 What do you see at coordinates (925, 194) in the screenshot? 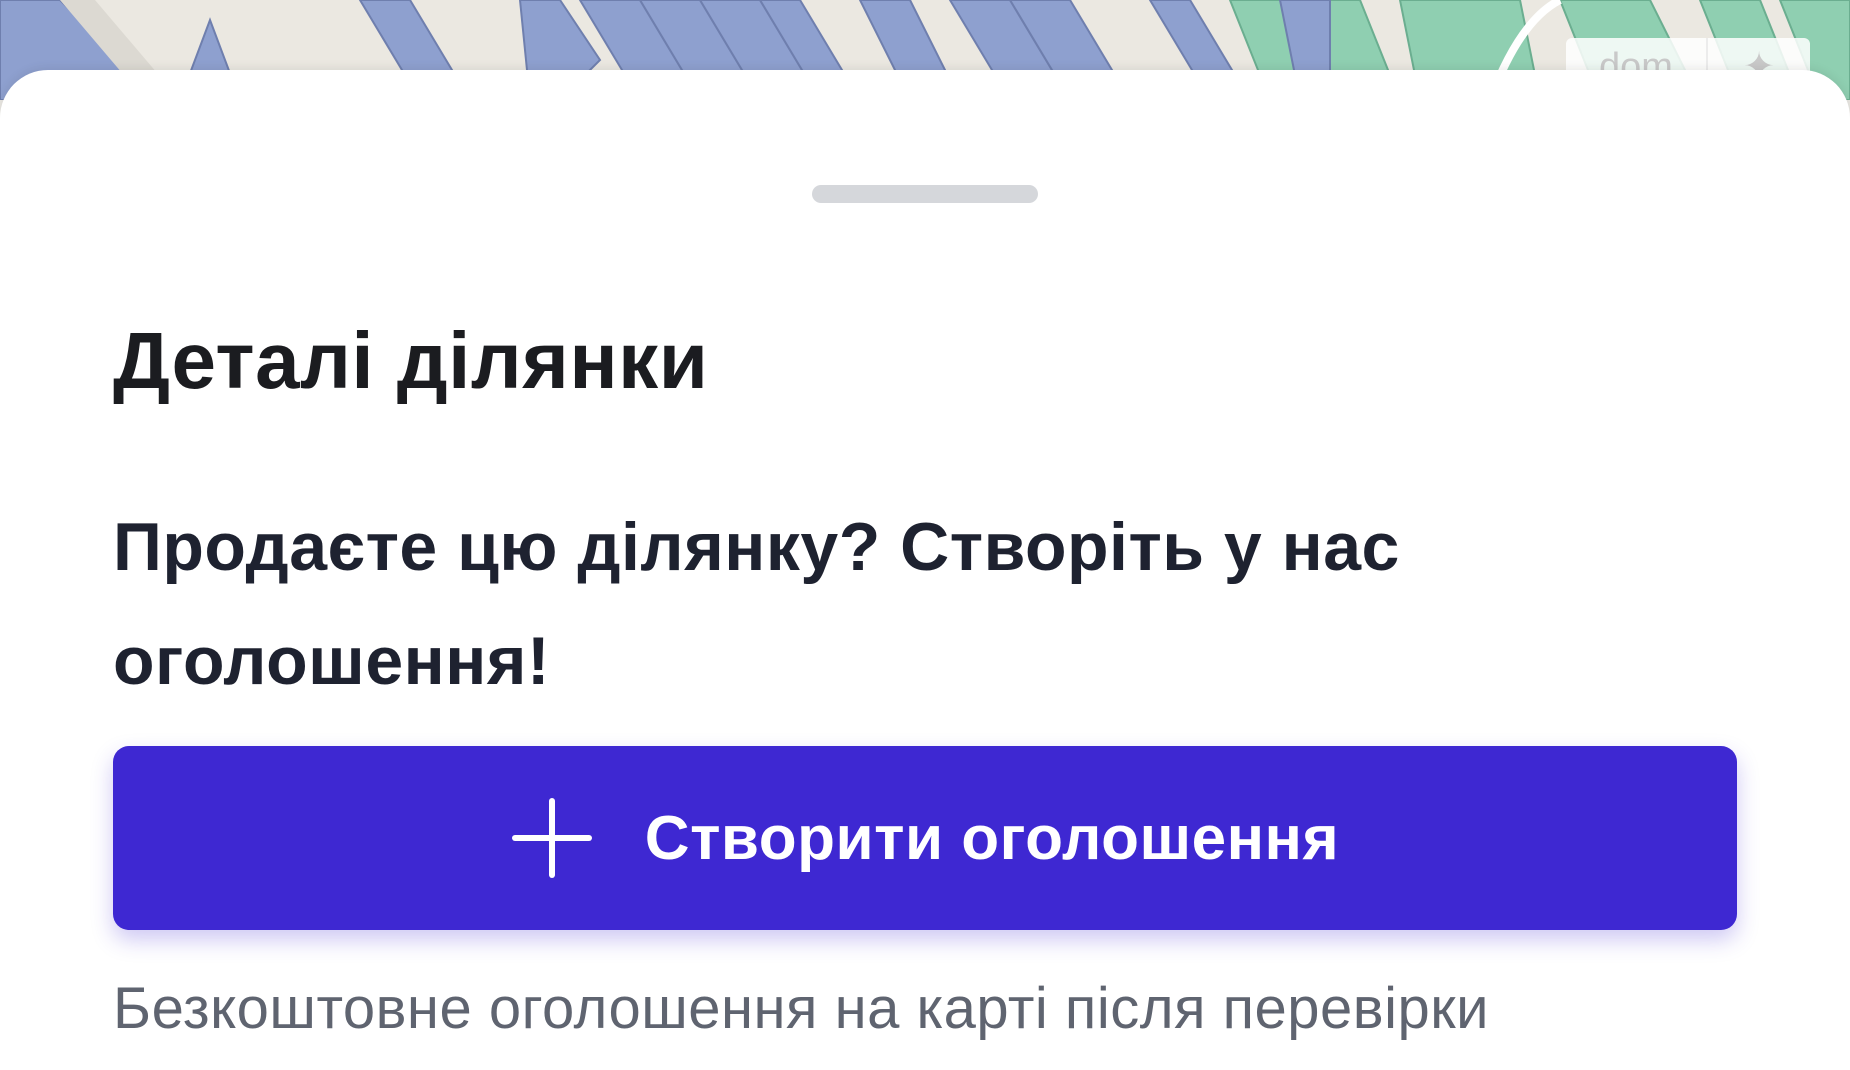
I see `drag-handle` at bounding box center [925, 194].